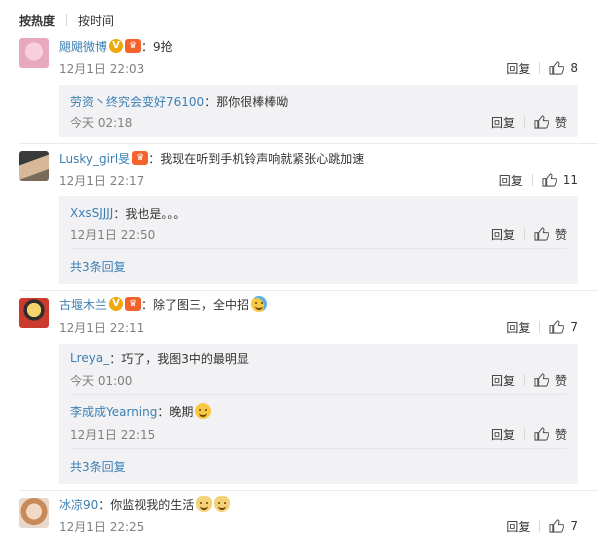 Image resolution: width=598 pixels, height=541 pixels. I want to click on reply-username: 劳资丶终究会变好76100, so click(137, 101).